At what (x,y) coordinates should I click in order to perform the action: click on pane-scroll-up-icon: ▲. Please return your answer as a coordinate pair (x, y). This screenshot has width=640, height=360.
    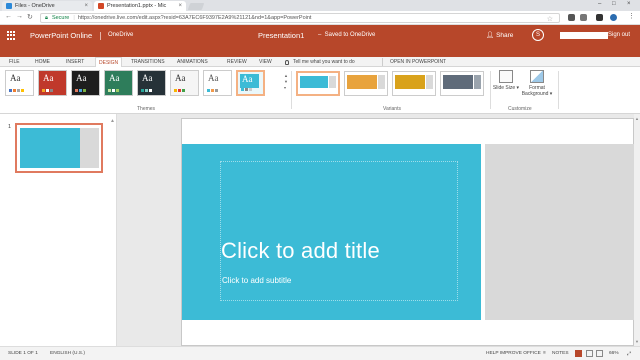
    Looking at the image, I should click on (112, 121).